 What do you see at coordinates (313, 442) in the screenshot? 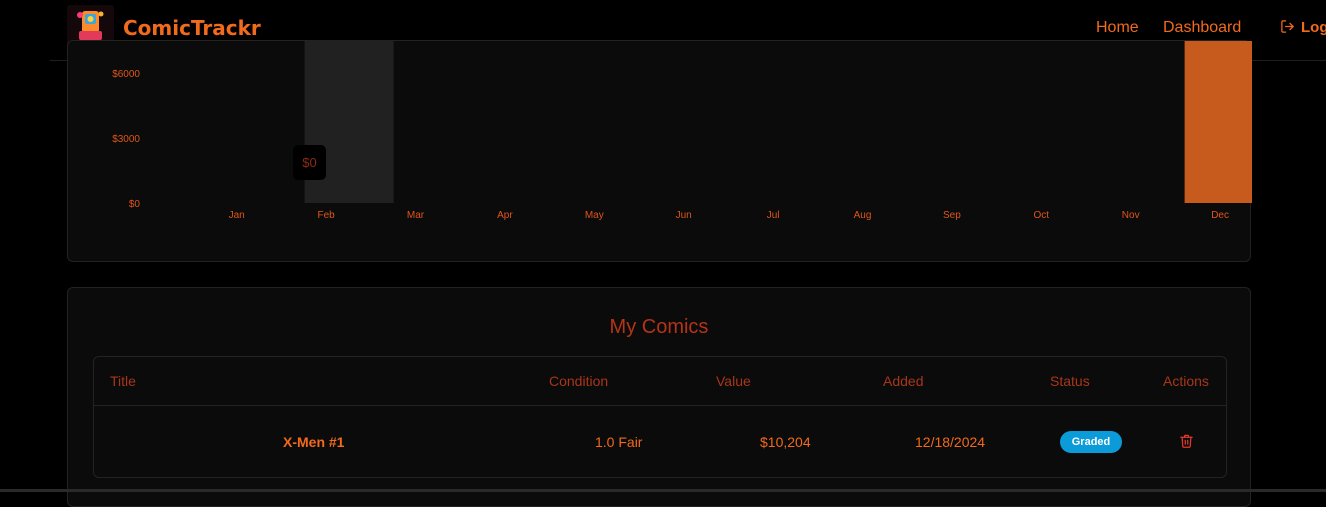
I see `comic-title: X-Men #1` at bounding box center [313, 442].